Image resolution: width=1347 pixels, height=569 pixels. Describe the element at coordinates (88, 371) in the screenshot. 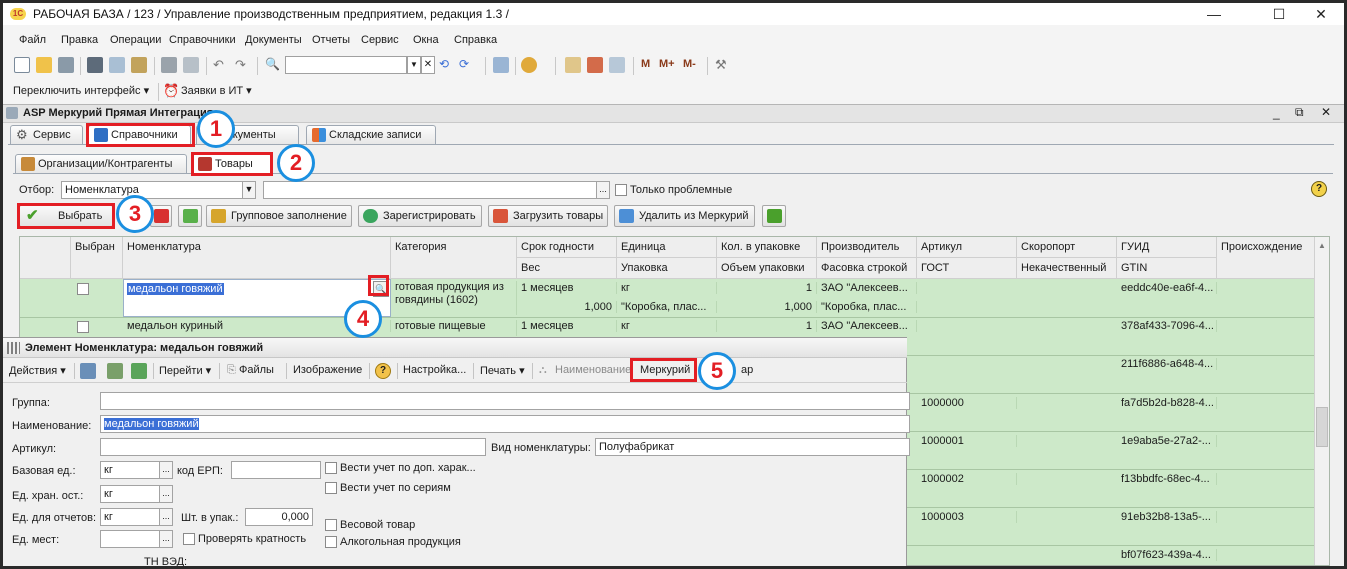

I see `save-close-icon` at that location.